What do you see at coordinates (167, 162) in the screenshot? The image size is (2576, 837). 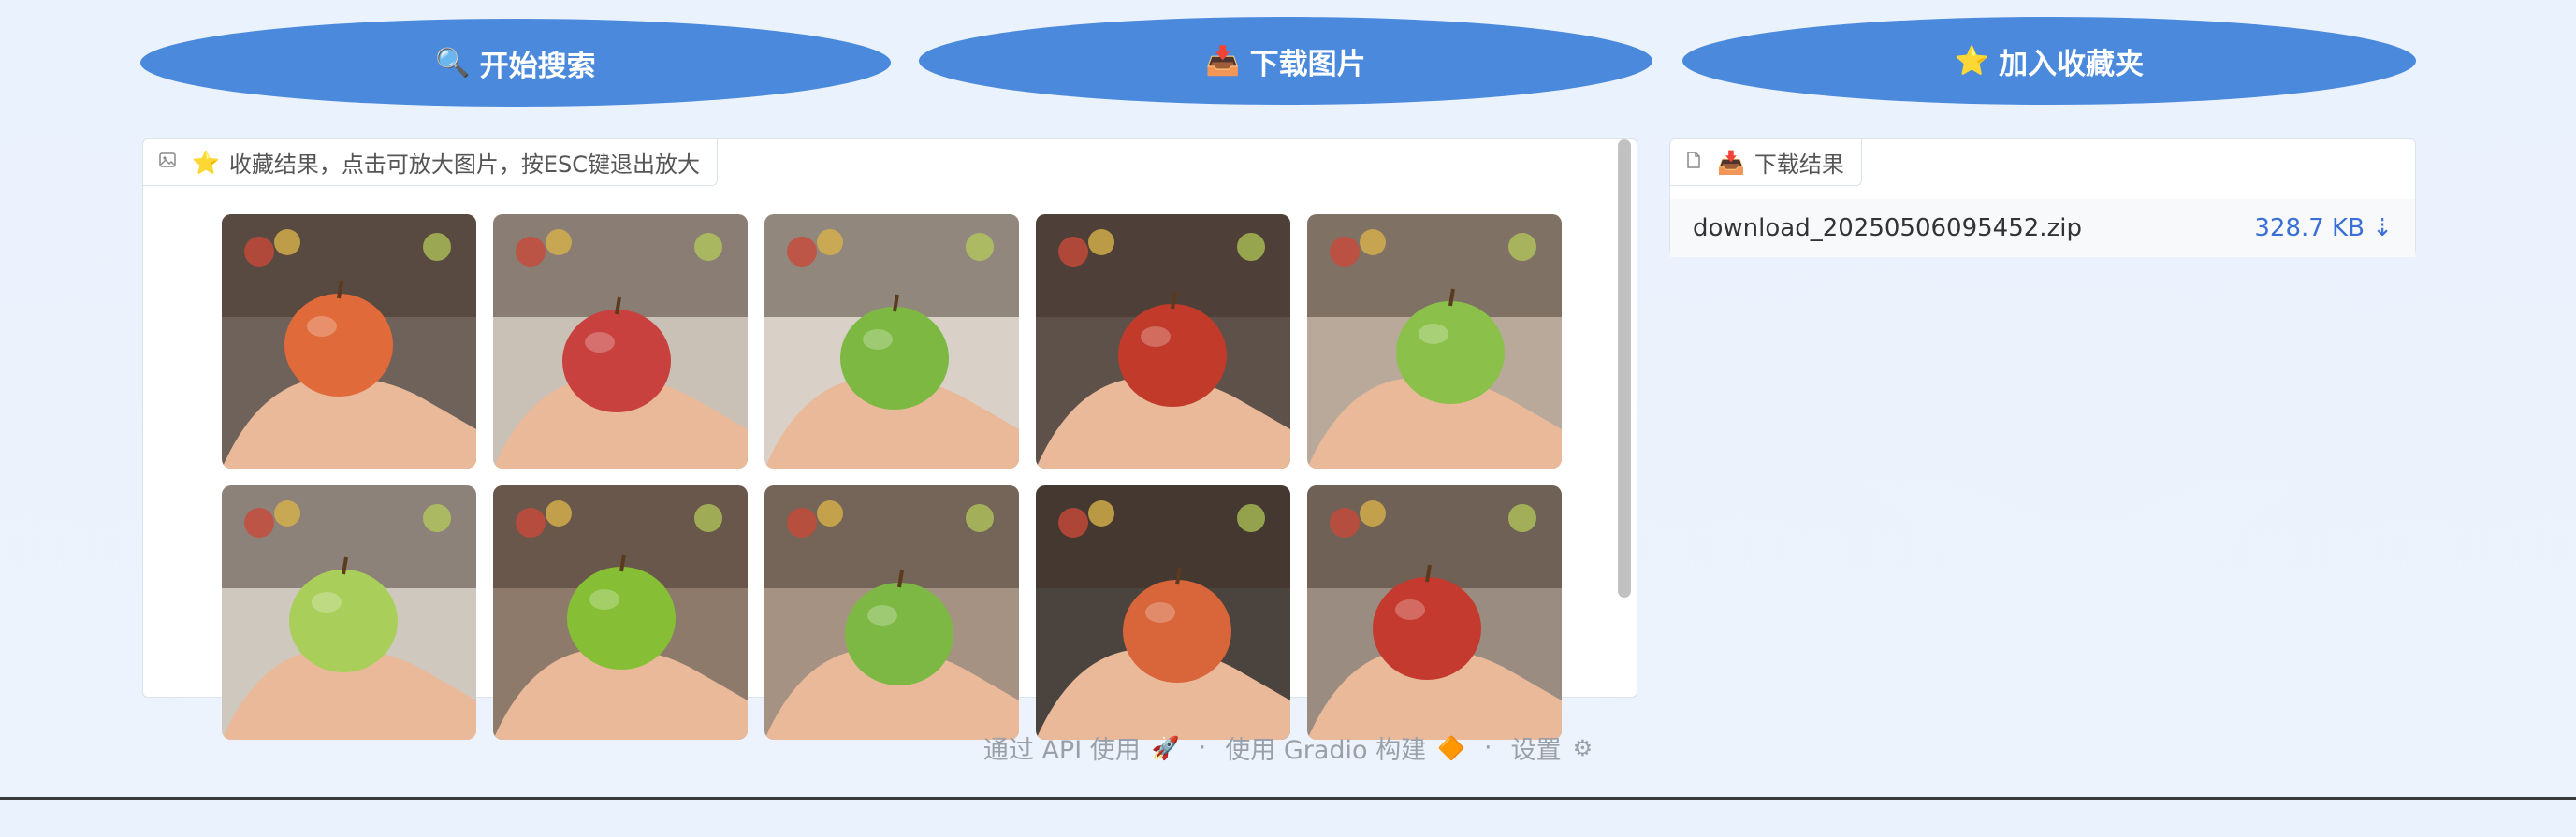 I see `image-icon` at bounding box center [167, 162].